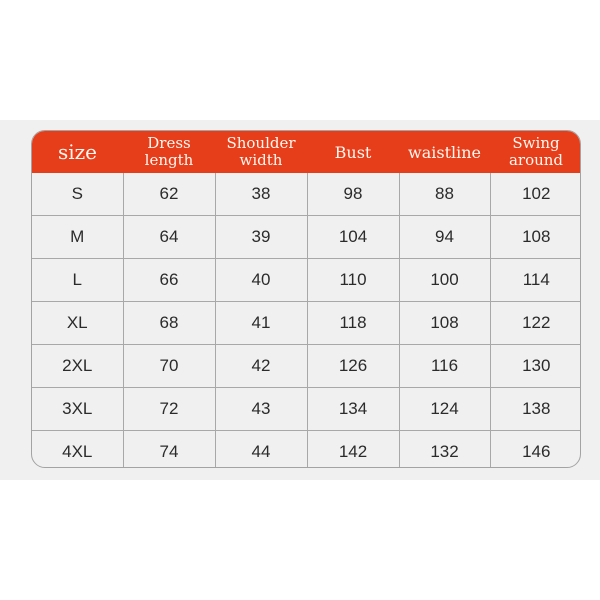 This screenshot has width=600, height=600. Describe the element at coordinates (445, 194) in the screenshot. I see `cell-waistline: 88` at that location.